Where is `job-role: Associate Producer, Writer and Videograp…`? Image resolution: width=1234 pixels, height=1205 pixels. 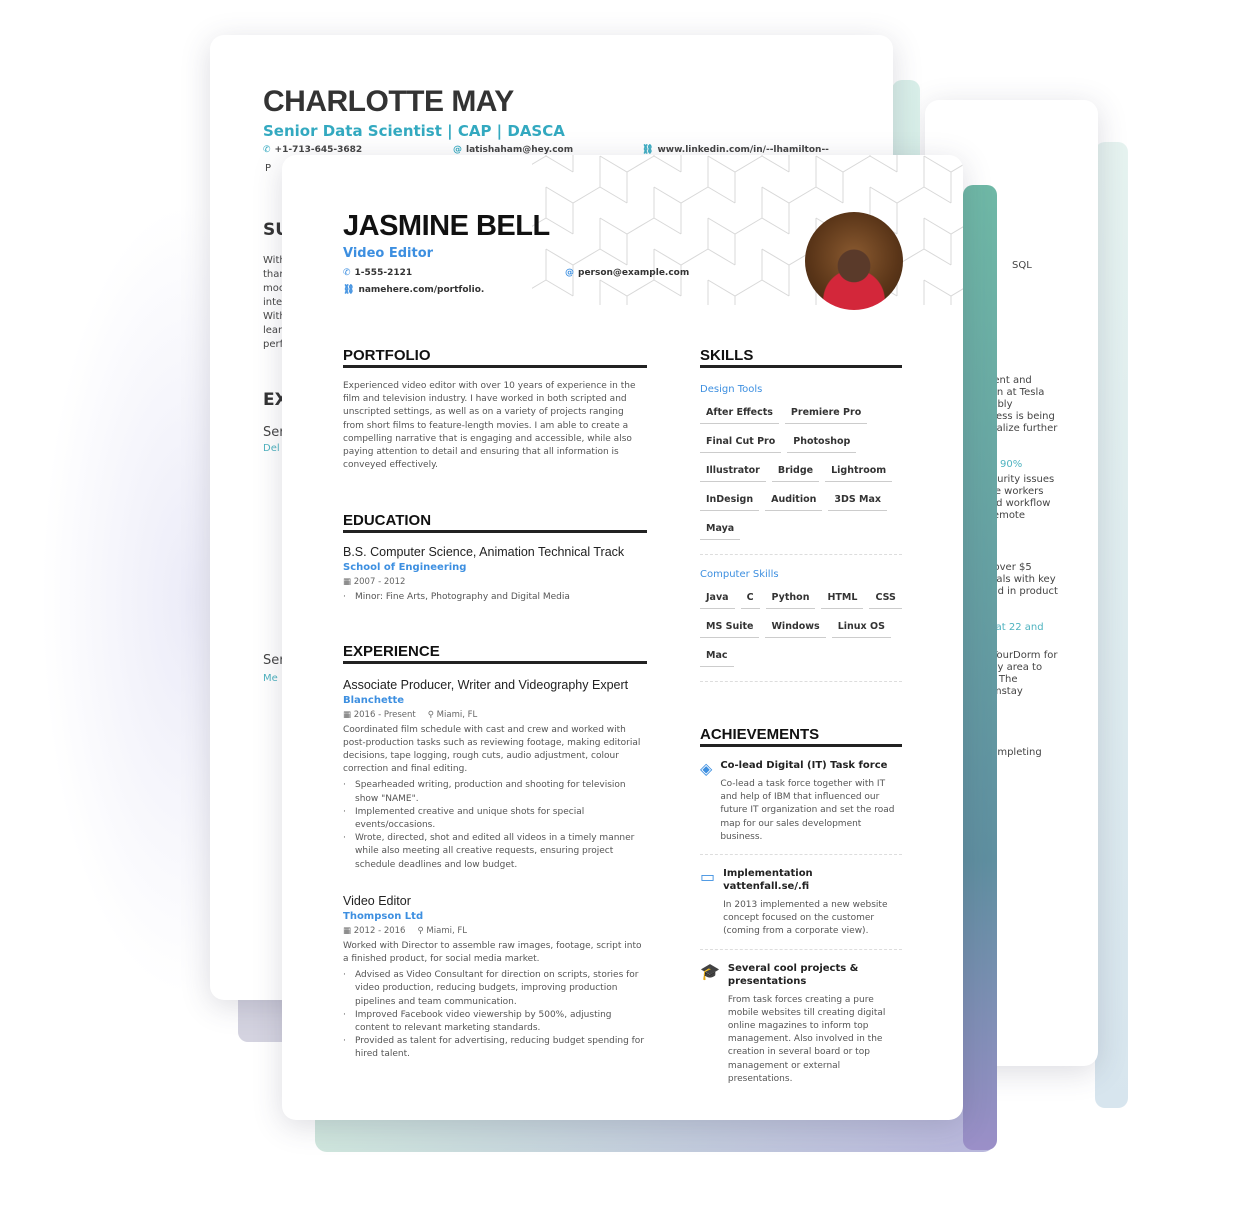 job-role: Associate Producer, Writer and Videograp… is located at coordinates (486, 684).